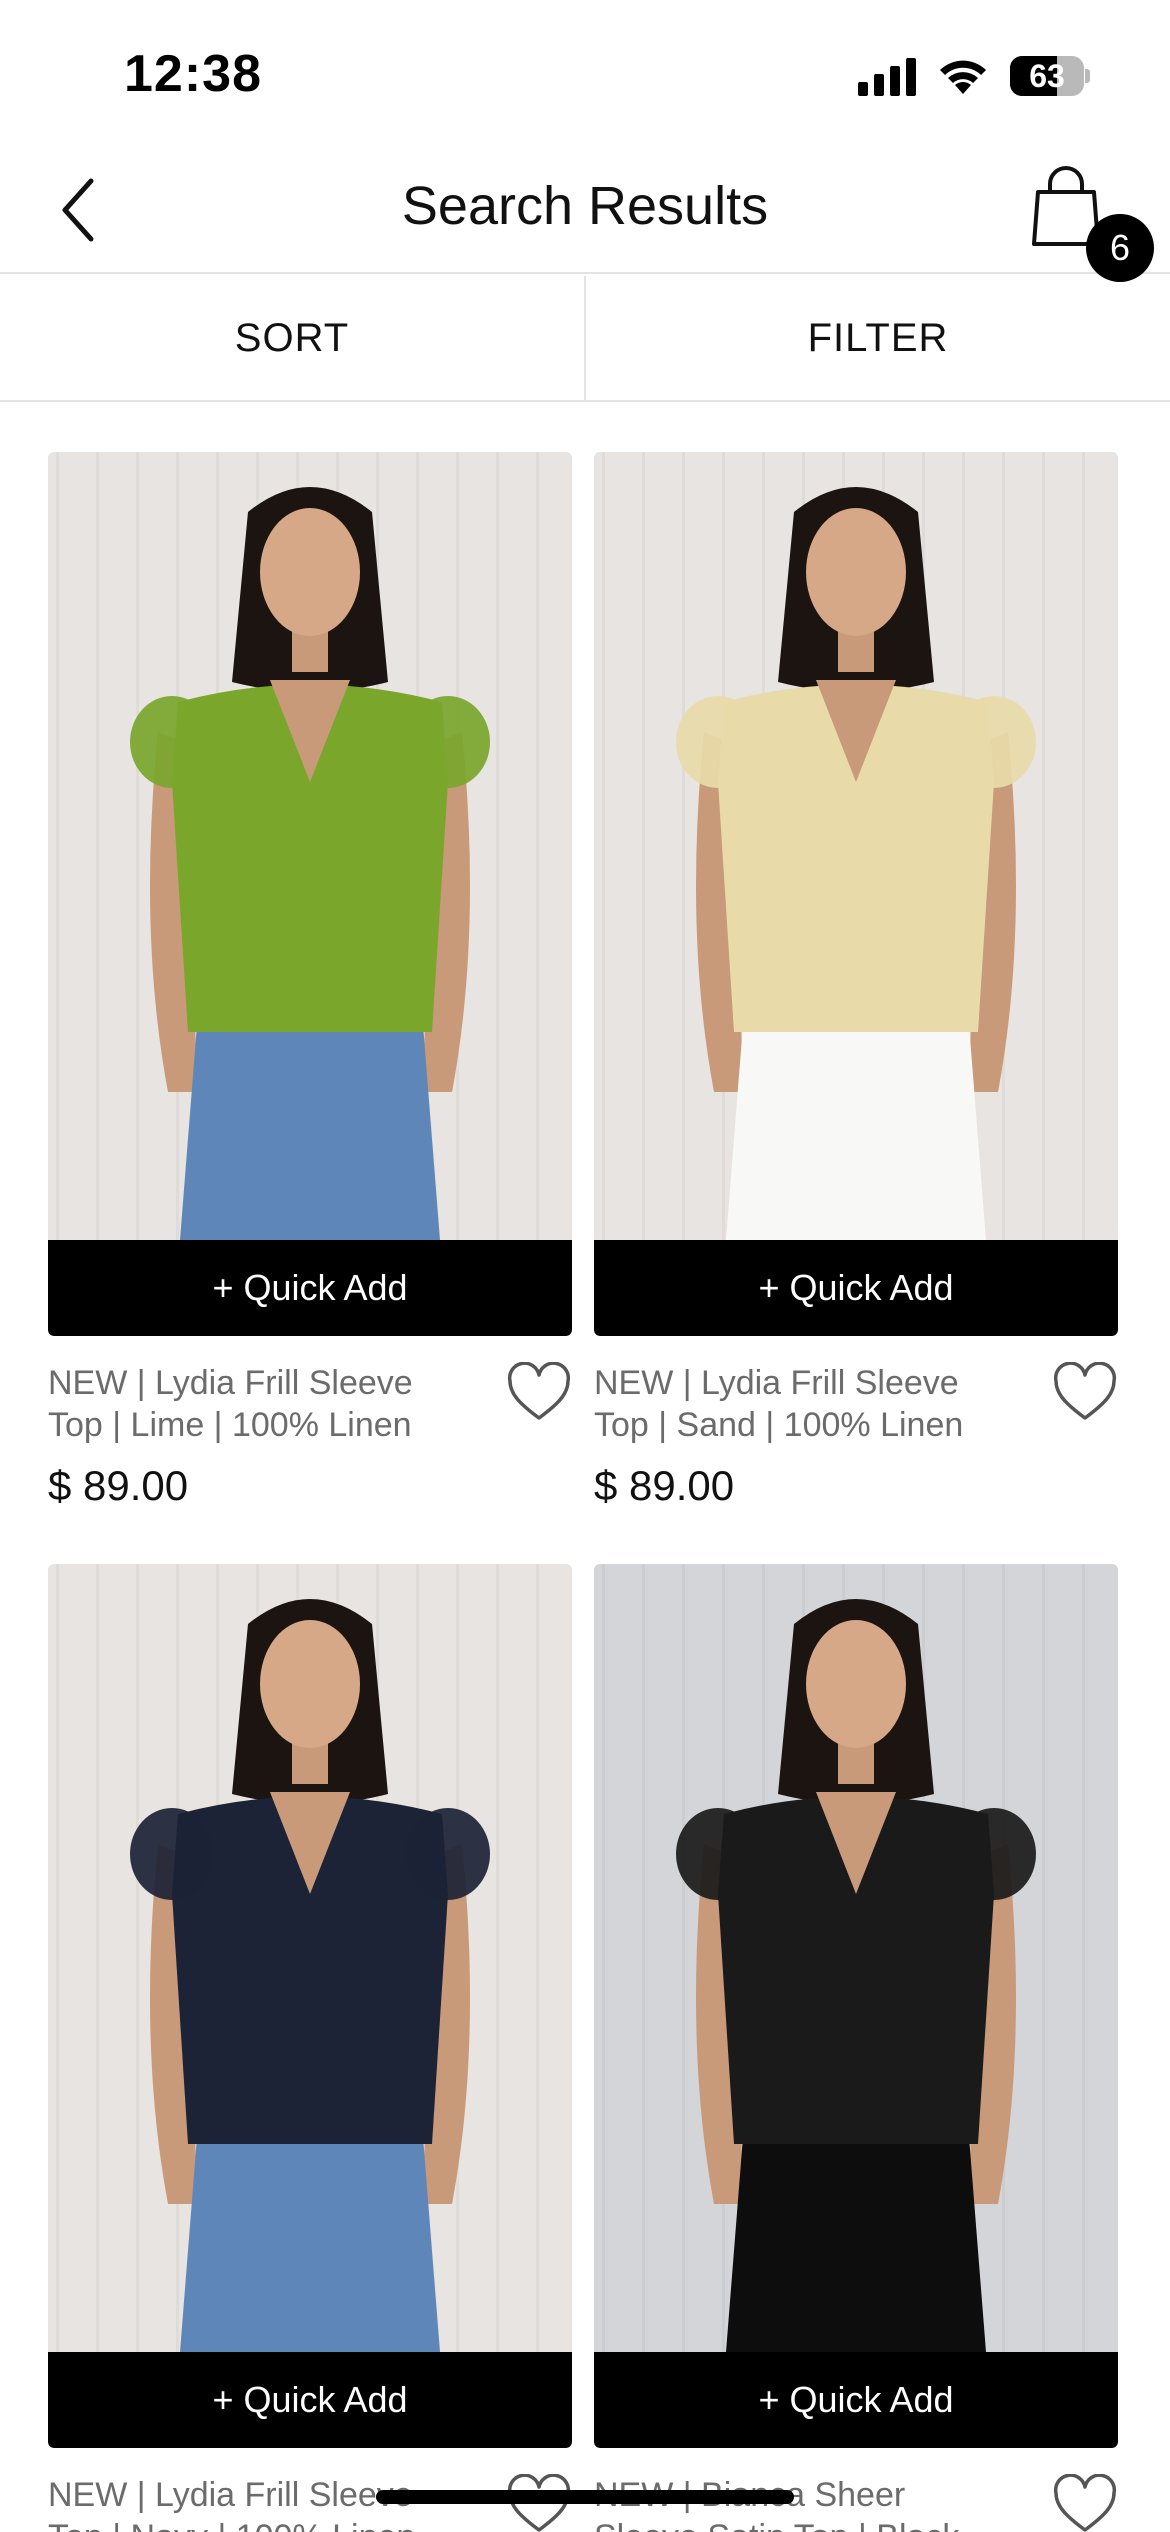  I want to click on status-icons: 63, so click(974, 76).